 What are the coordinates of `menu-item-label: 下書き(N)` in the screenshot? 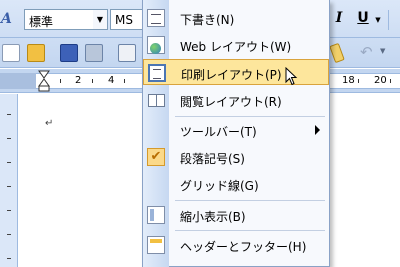 It's located at (207, 20).